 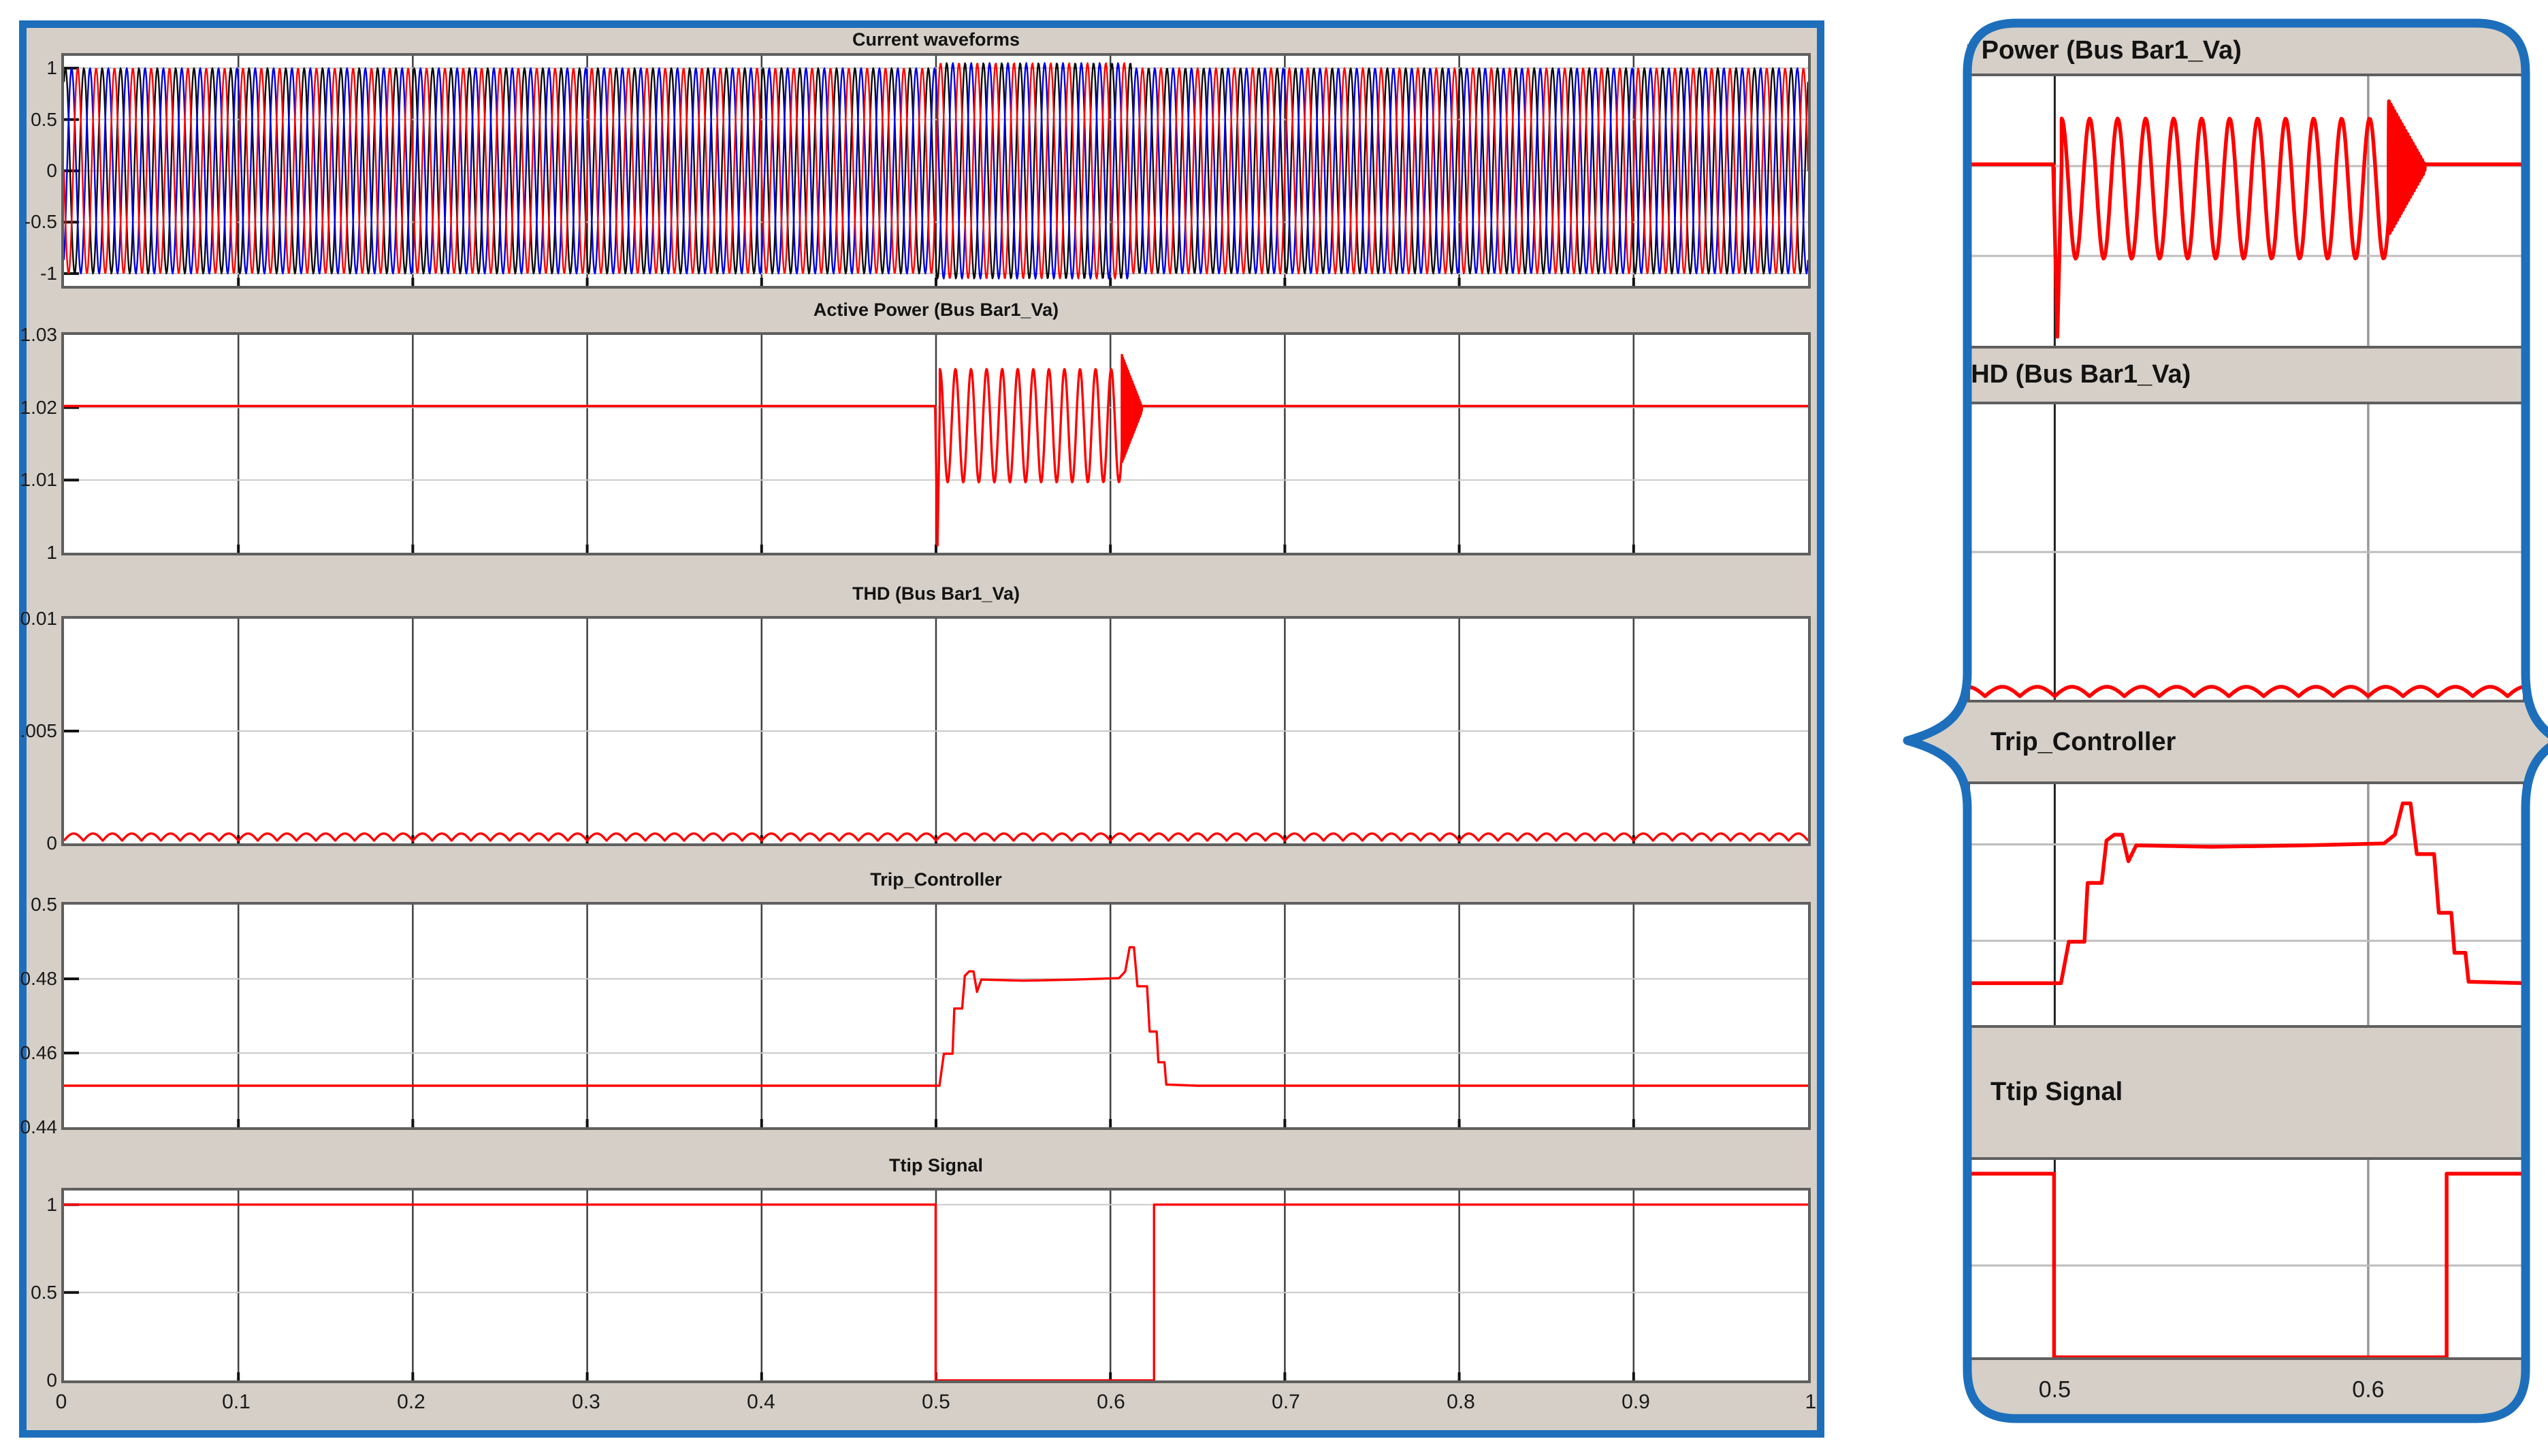 I want to click on panel-title-thd-bus-bar1-va: THD (Bus Bar1_Va), so click(x=936, y=594).